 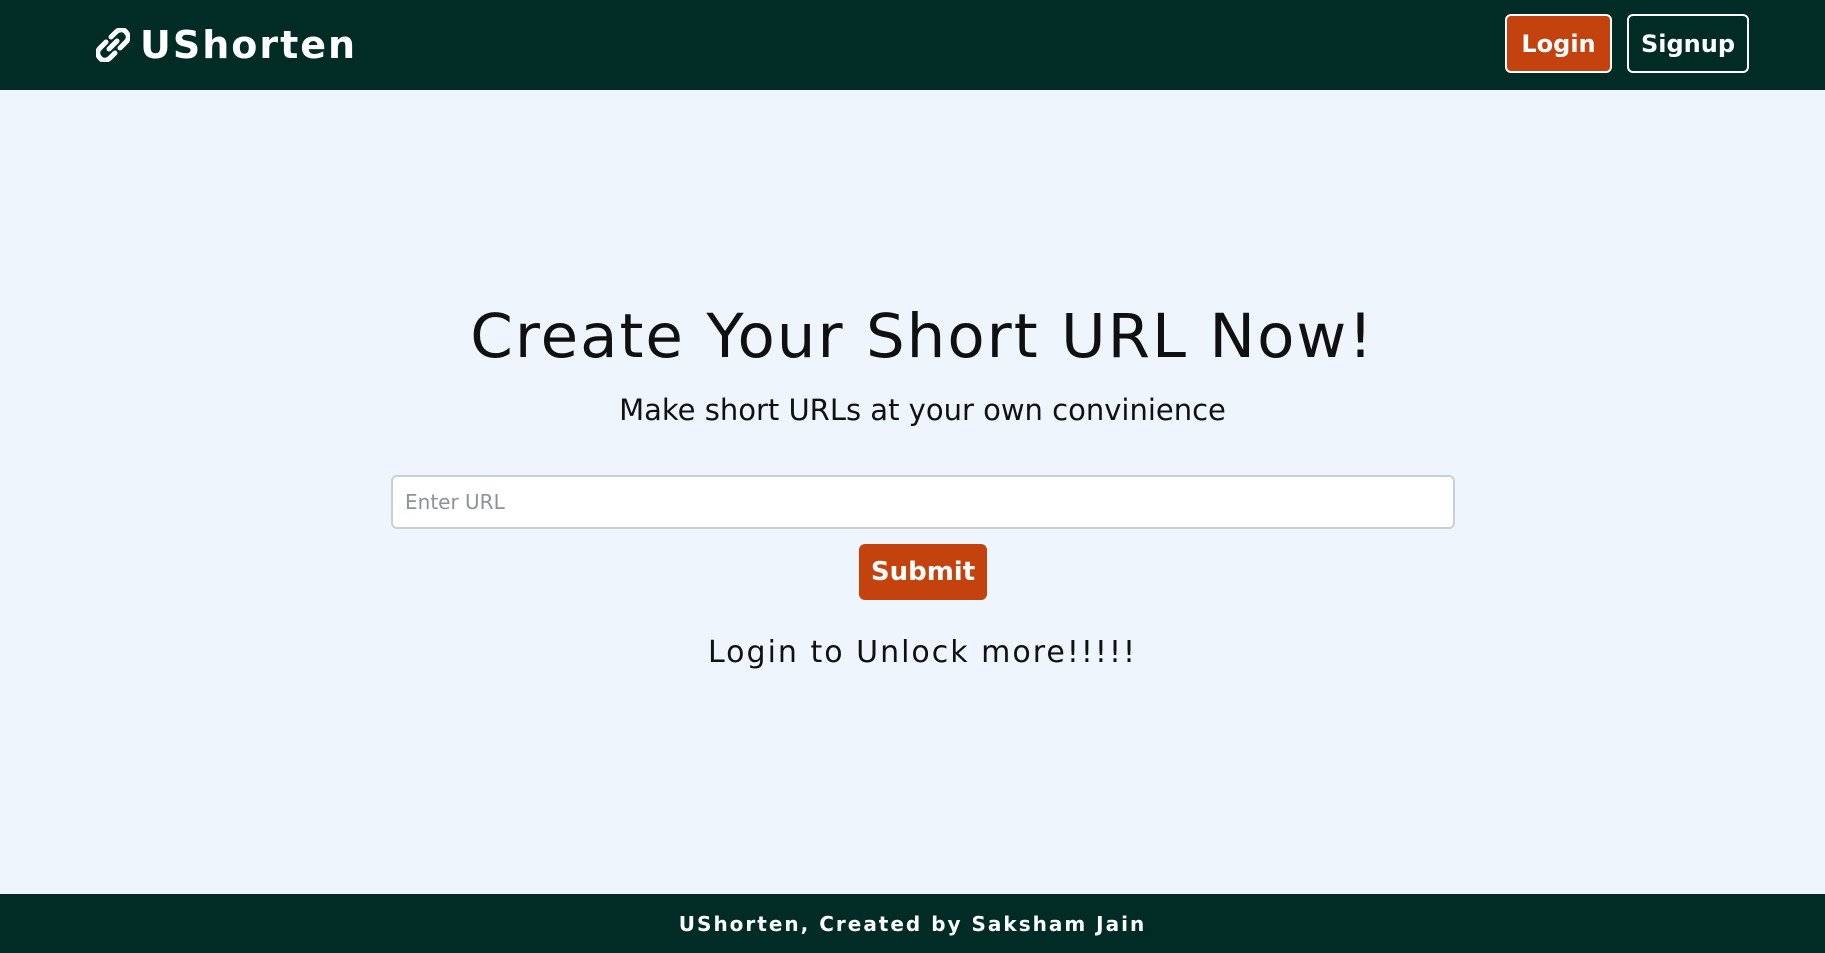 What do you see at coordinates (1558, 43) in the screenshot?
I see `login-button: Login` at bounding box center [1558, 43].